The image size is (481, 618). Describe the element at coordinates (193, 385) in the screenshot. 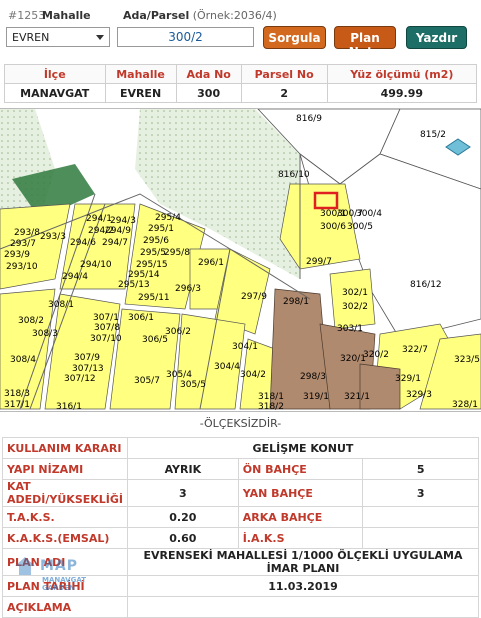

I see `parcel-label: 305/5` at that location.